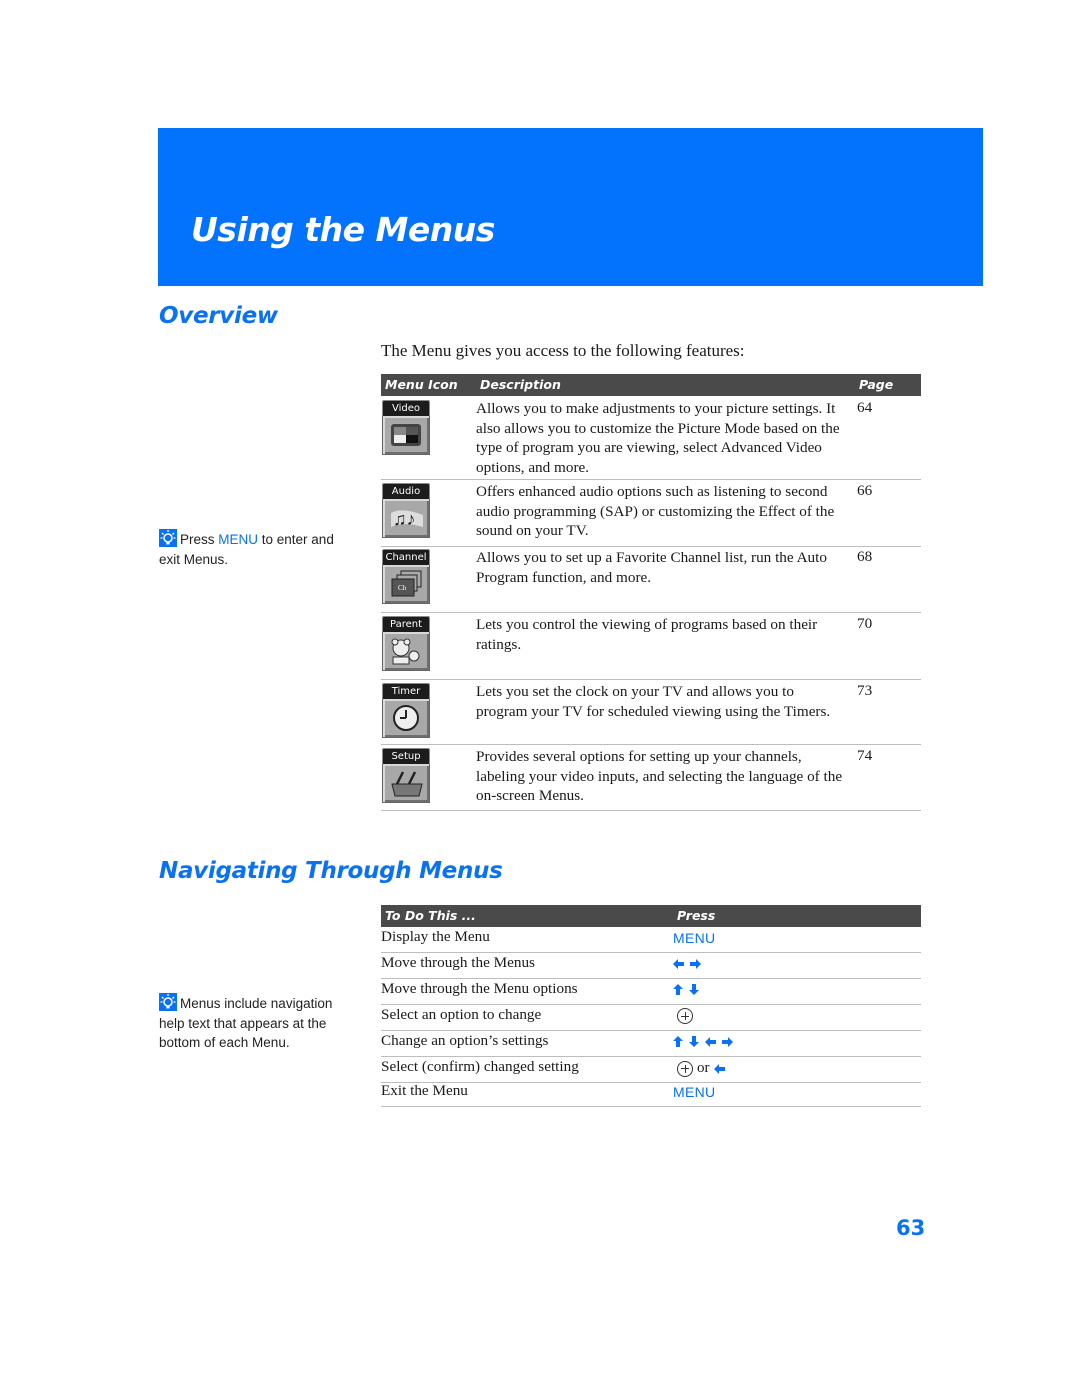  Describe the element at coordinates (651, 385) in the screenshot. I see `menu-table-header: Menu Icon Description Page` at that location.